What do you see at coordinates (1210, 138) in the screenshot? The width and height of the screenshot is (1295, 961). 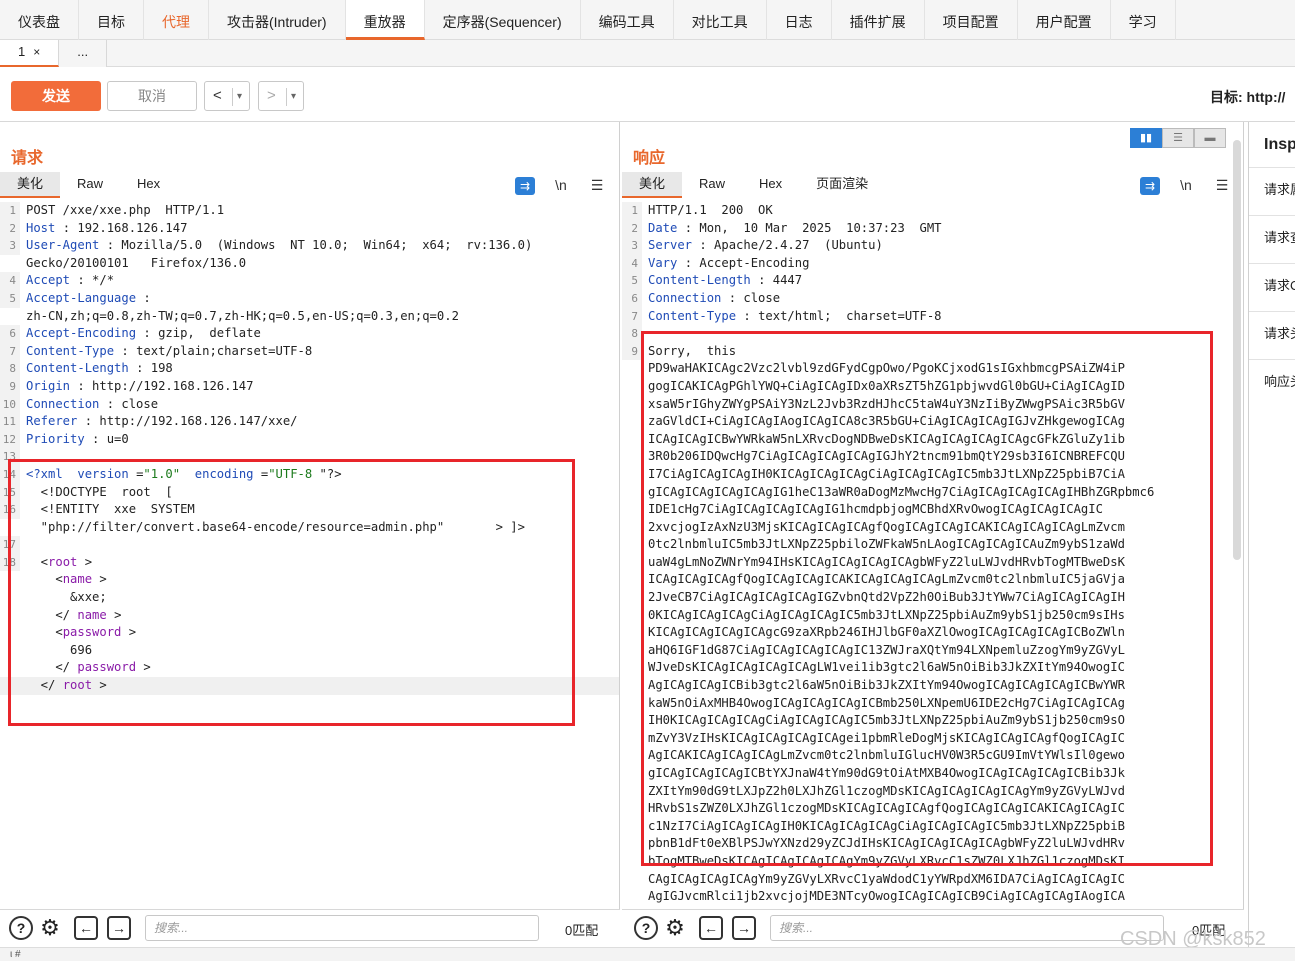 I see `layout-option-icon: ▬` at bounding box center [1210, 138].